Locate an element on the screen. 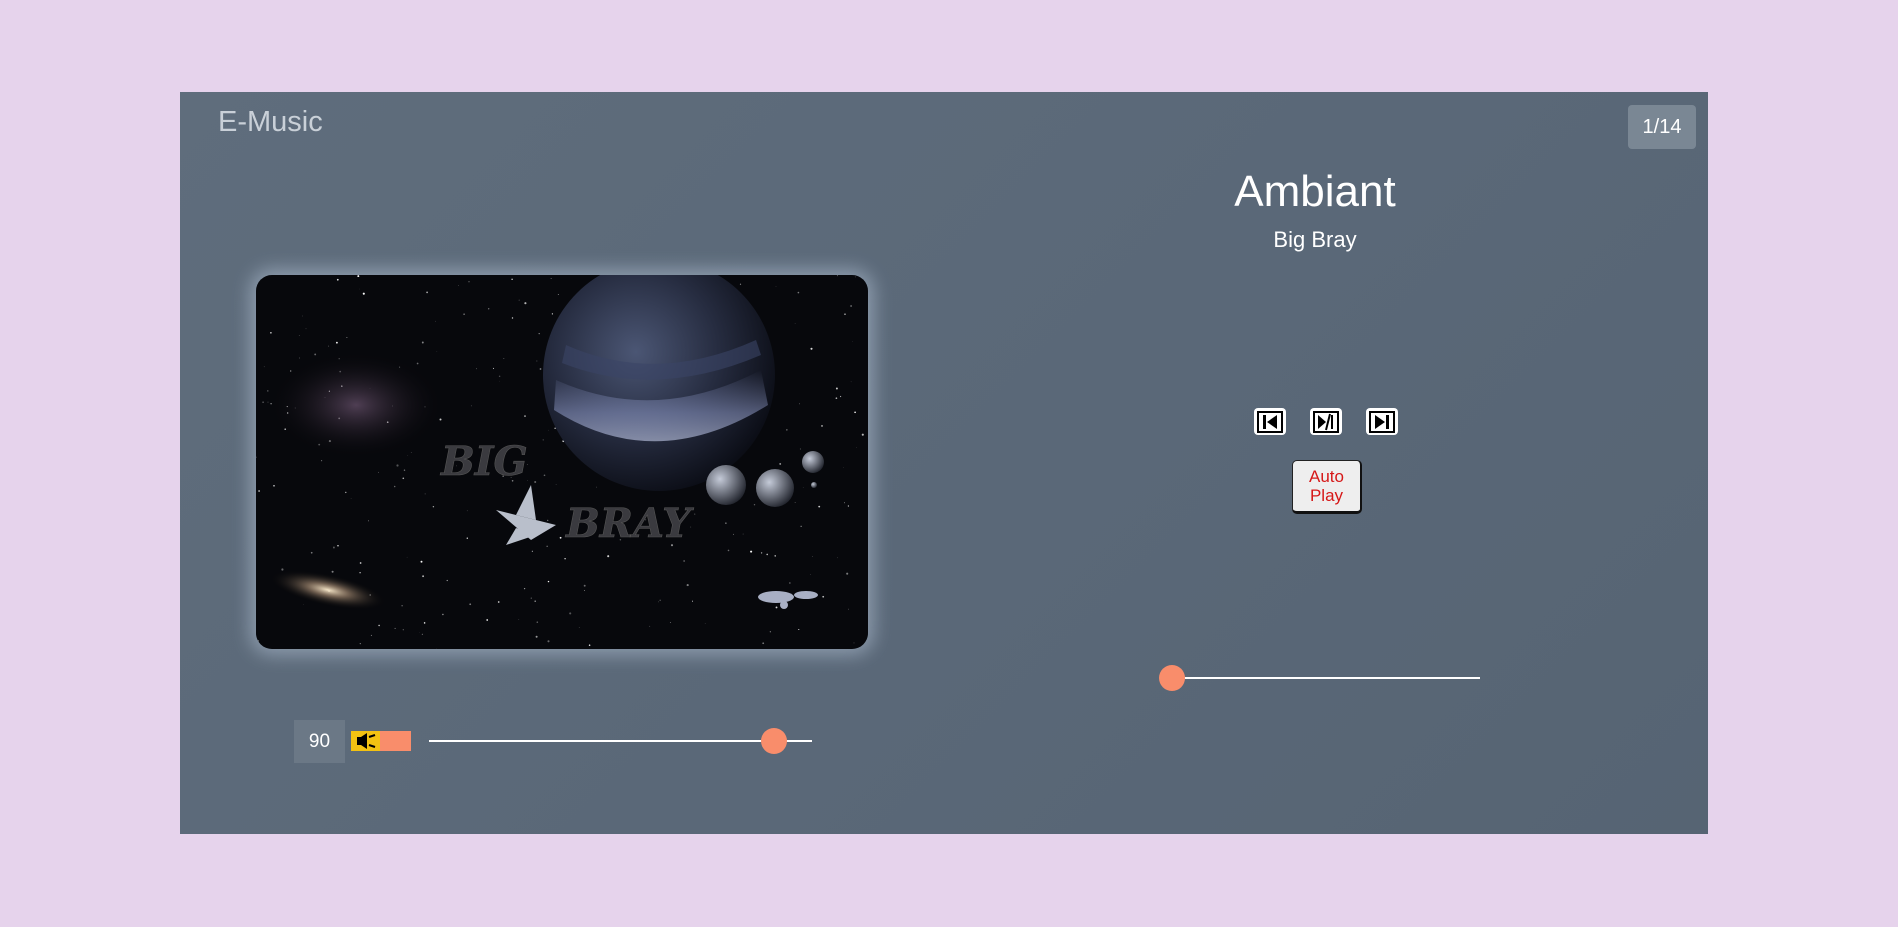  album-cover: BIG BRAY is located at coordinates (562, 462).